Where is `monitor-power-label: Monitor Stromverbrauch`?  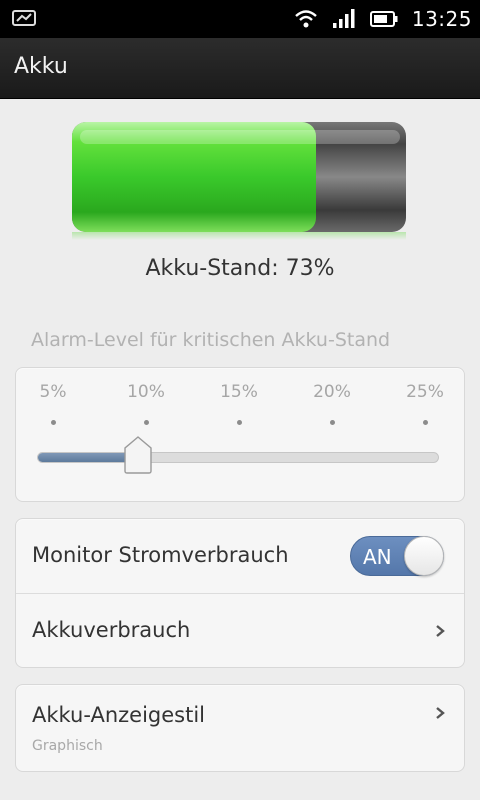 monitor-power-label: Monitor Stromverbrauch is located at coordinates (160, 555).